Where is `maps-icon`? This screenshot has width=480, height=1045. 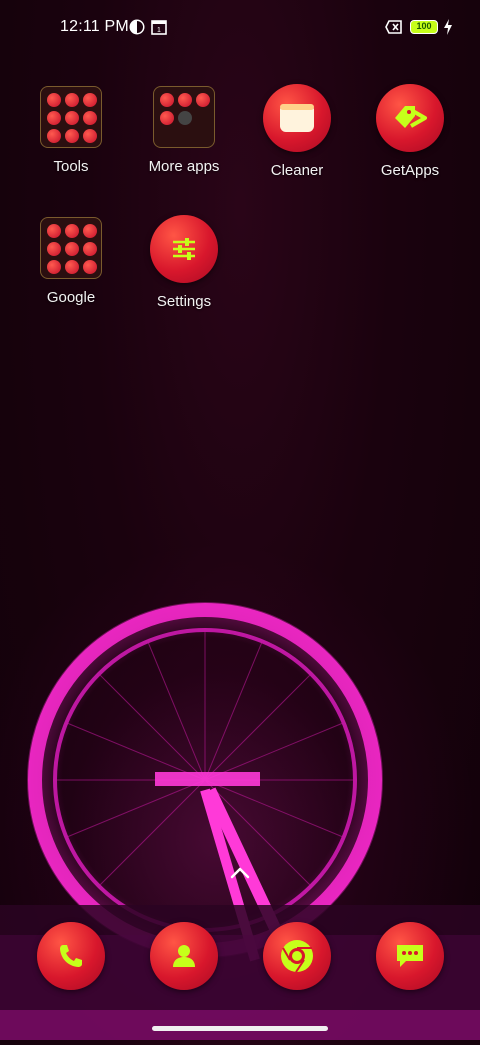
maps-icon is located at coordinates (90, 231).